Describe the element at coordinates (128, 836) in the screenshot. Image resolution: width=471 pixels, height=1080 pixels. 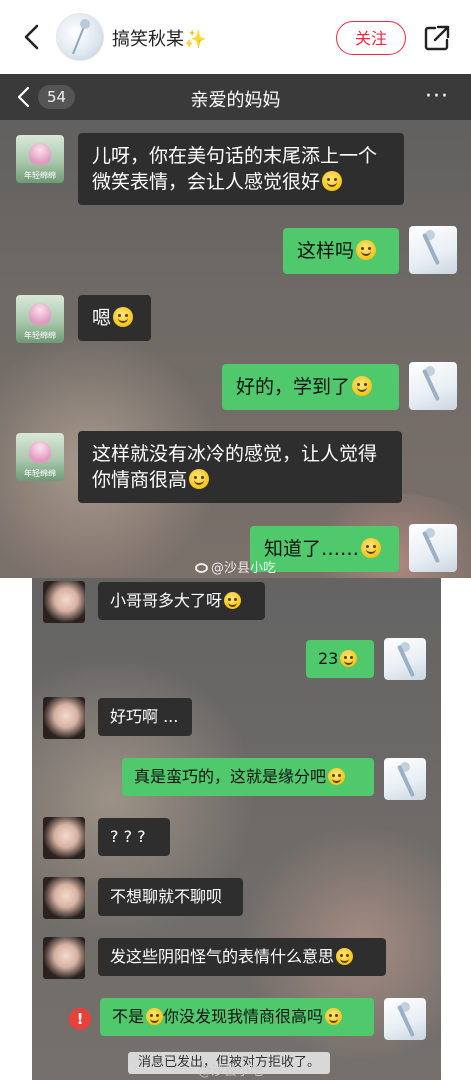
I see `message-text: ? ? ?` at that location.